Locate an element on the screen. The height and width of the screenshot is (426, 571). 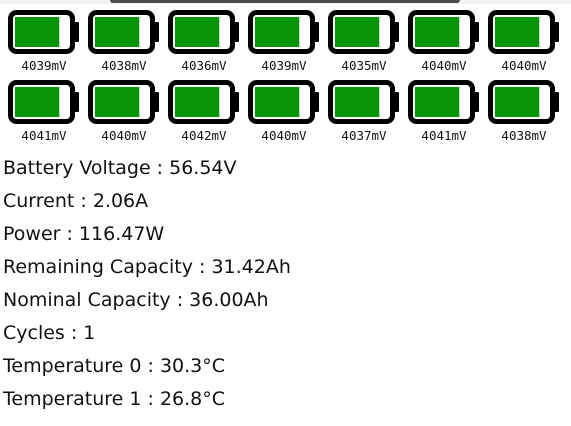
cell-6: 4040mV is located at coordinates (446, 43).